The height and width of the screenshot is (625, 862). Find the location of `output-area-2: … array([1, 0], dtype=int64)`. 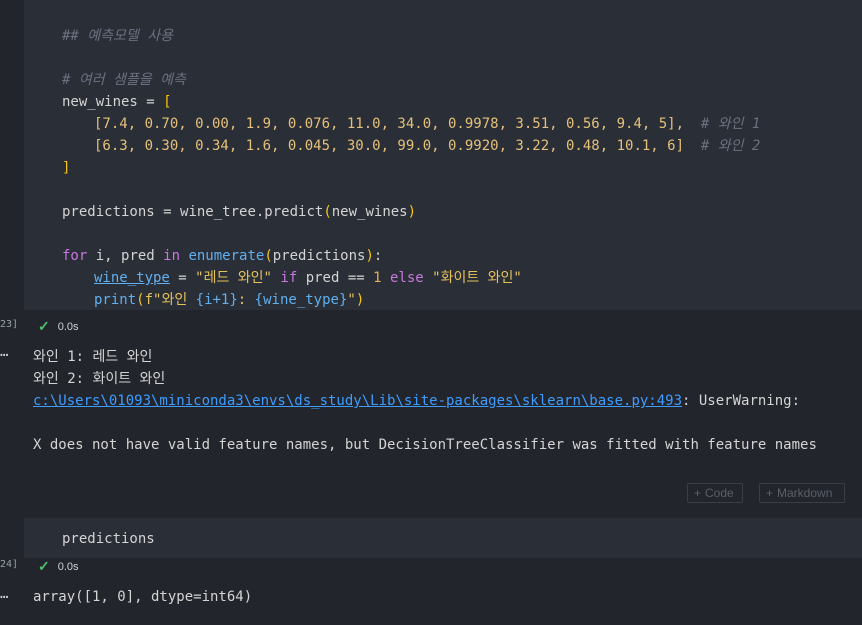

output-area-2: … array([1, 0], dtype=int64) is located at coordinates (431, 601).